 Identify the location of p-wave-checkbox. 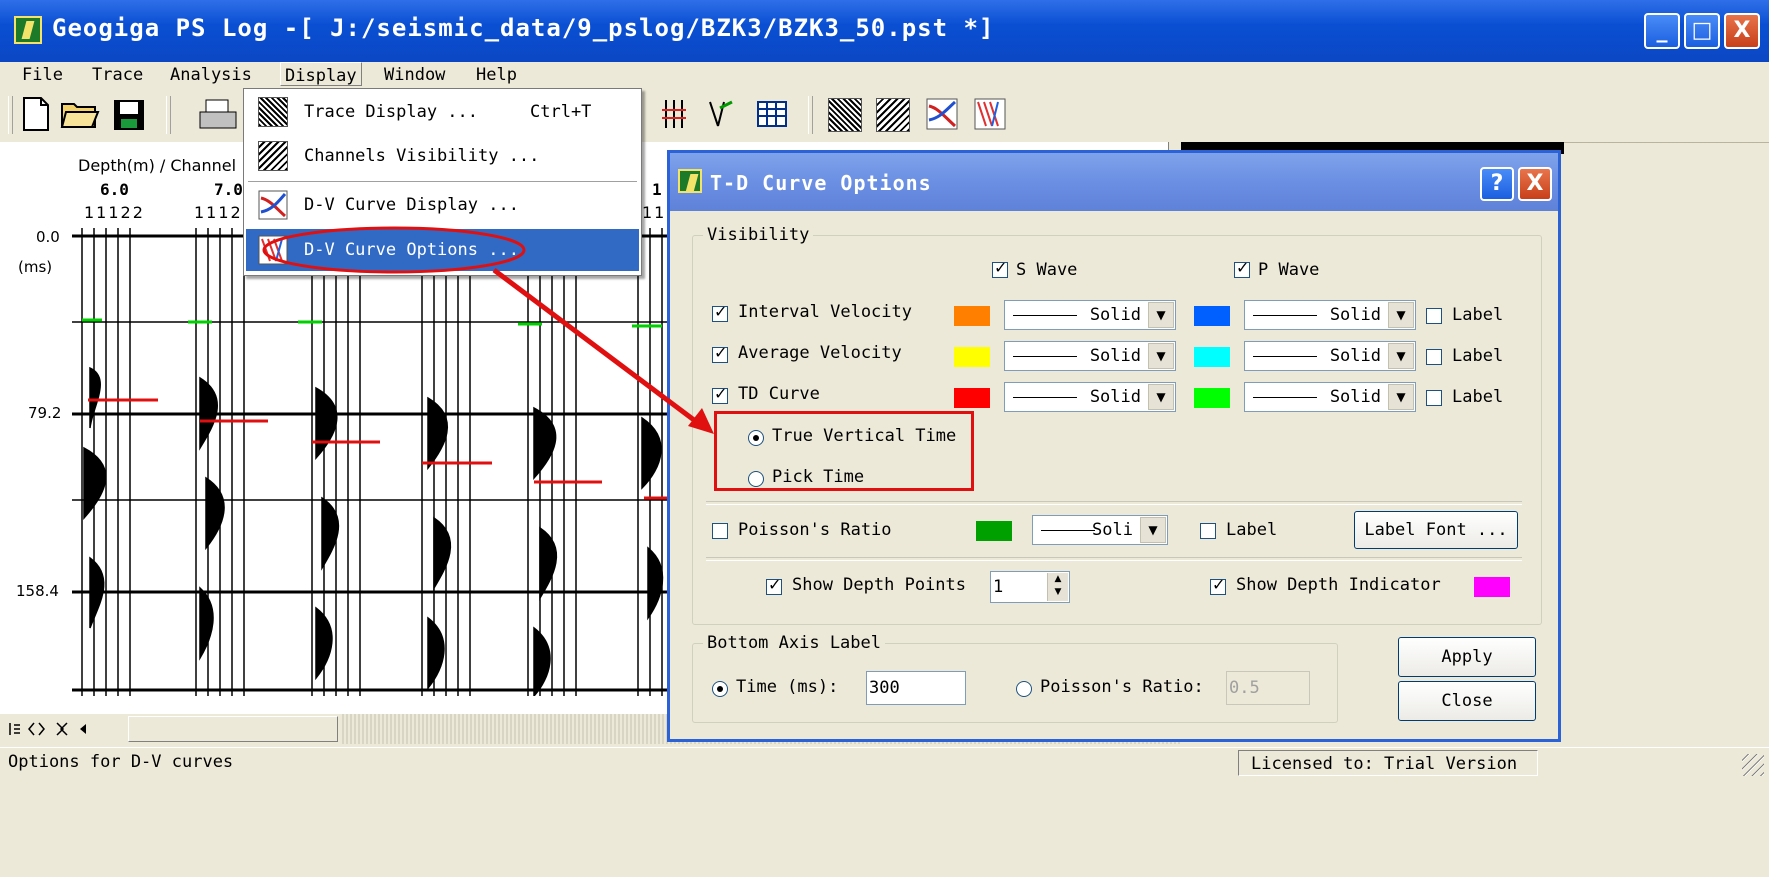
(1242, 268).